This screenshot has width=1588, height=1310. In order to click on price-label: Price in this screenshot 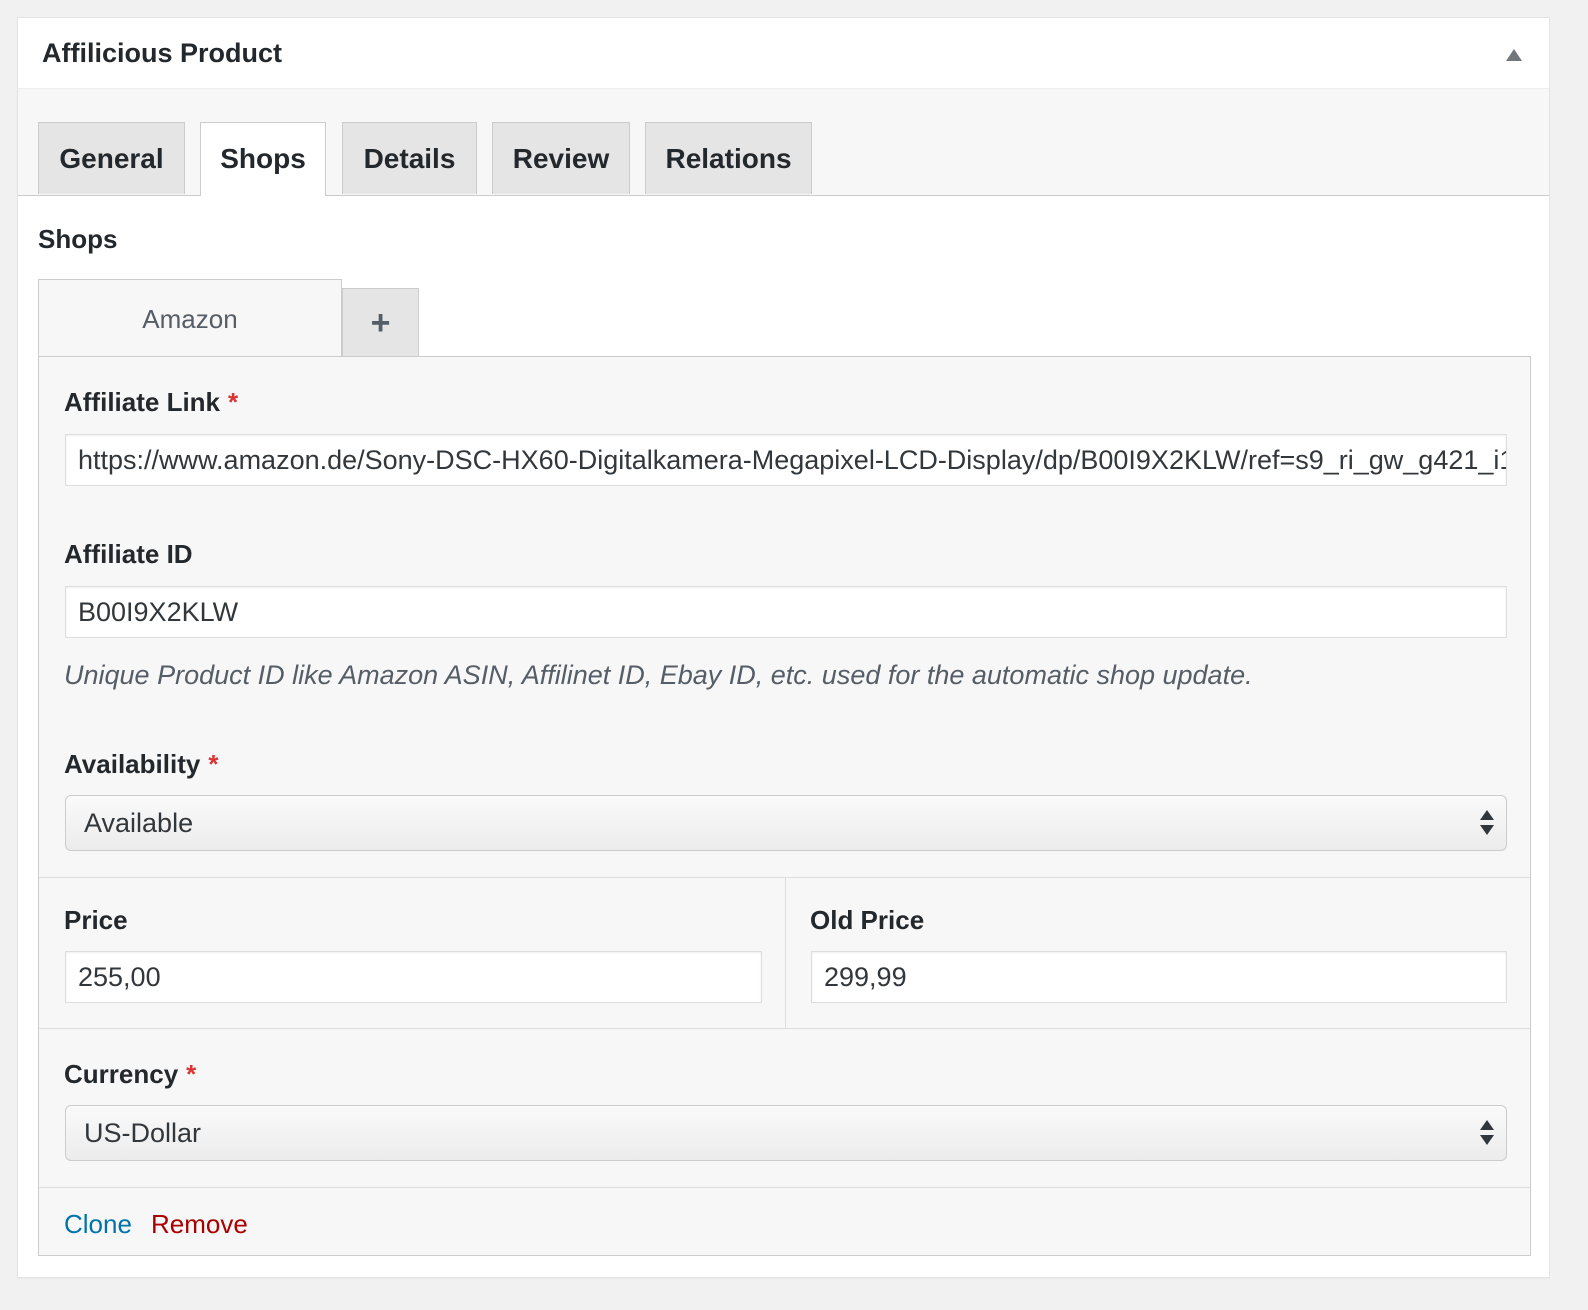, I will do `click(96, 920)`.